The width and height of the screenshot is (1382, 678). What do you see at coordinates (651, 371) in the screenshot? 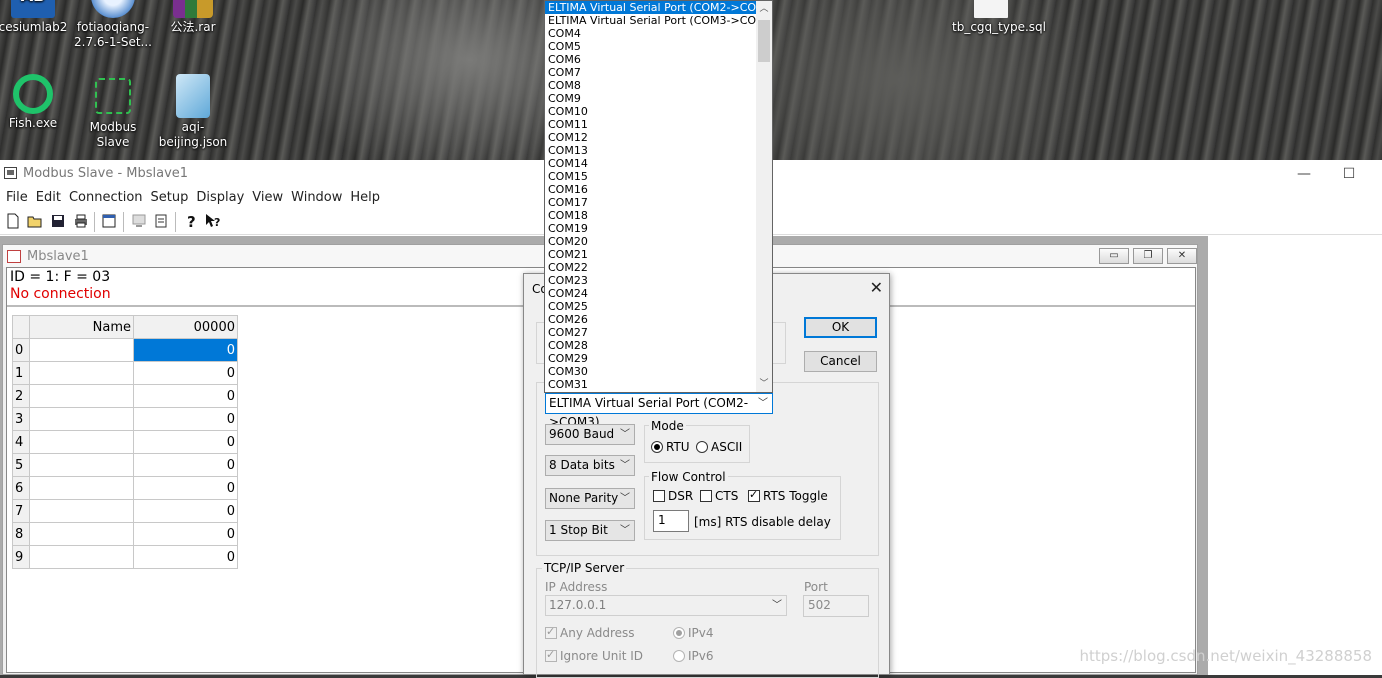
I see `dropdown-option: COM30` at bounding box center [651, 371].